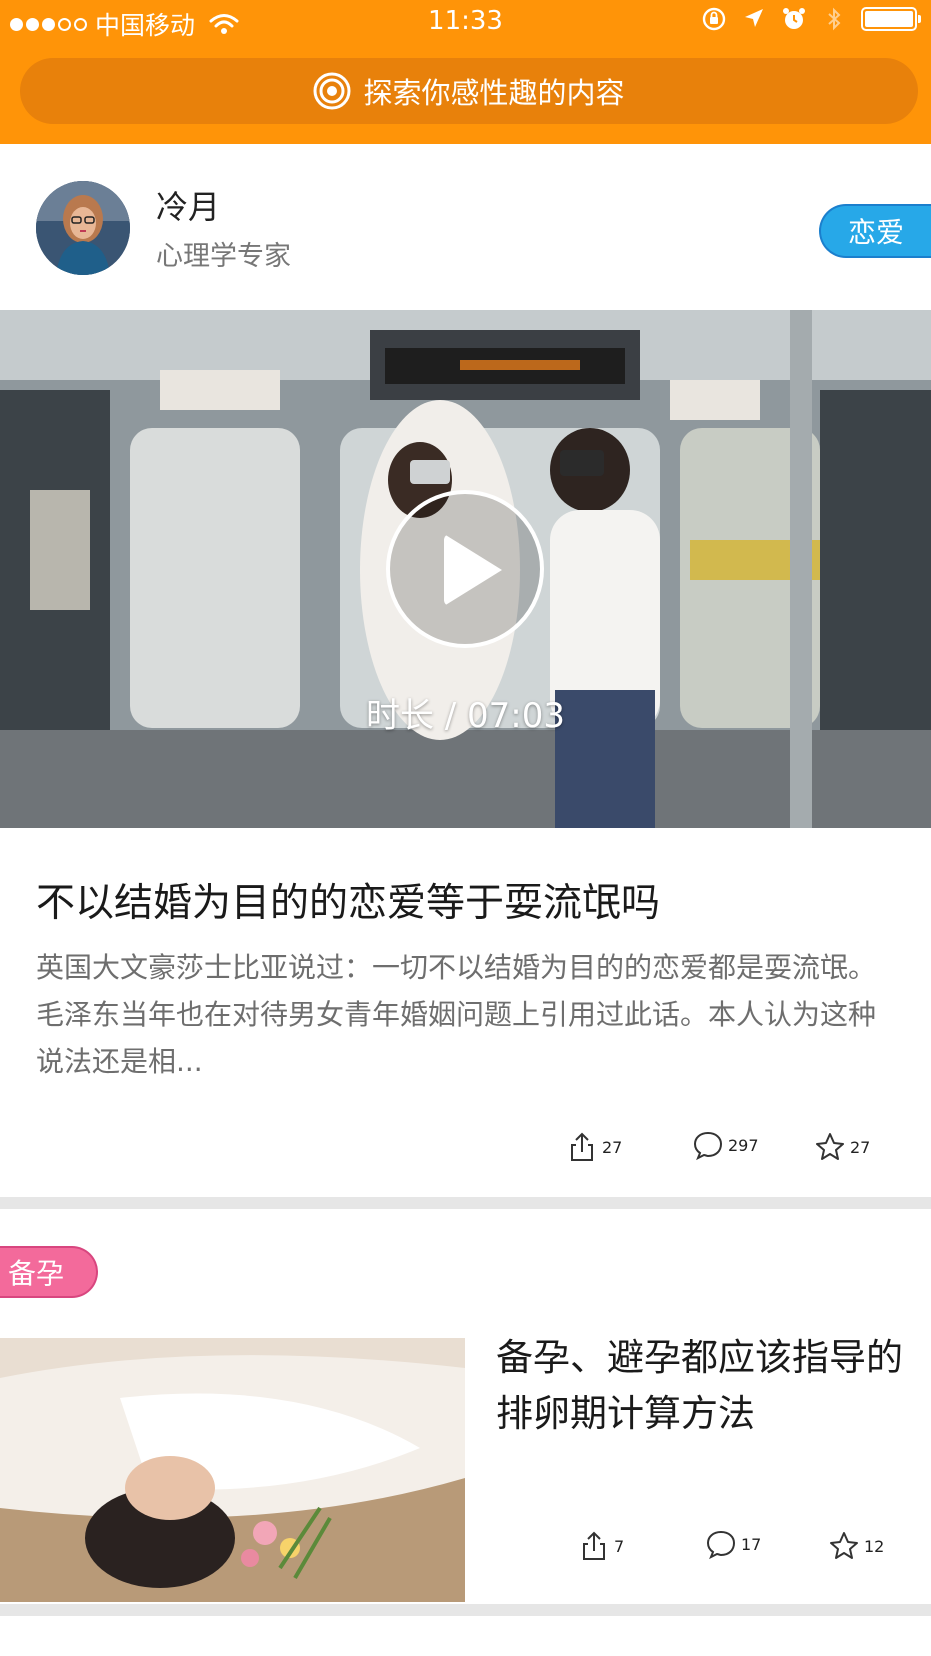  What do you see at coordinates (834, 19) in the screenshot?
I see `bluetooth-icon` at bounding box center [834, 19].